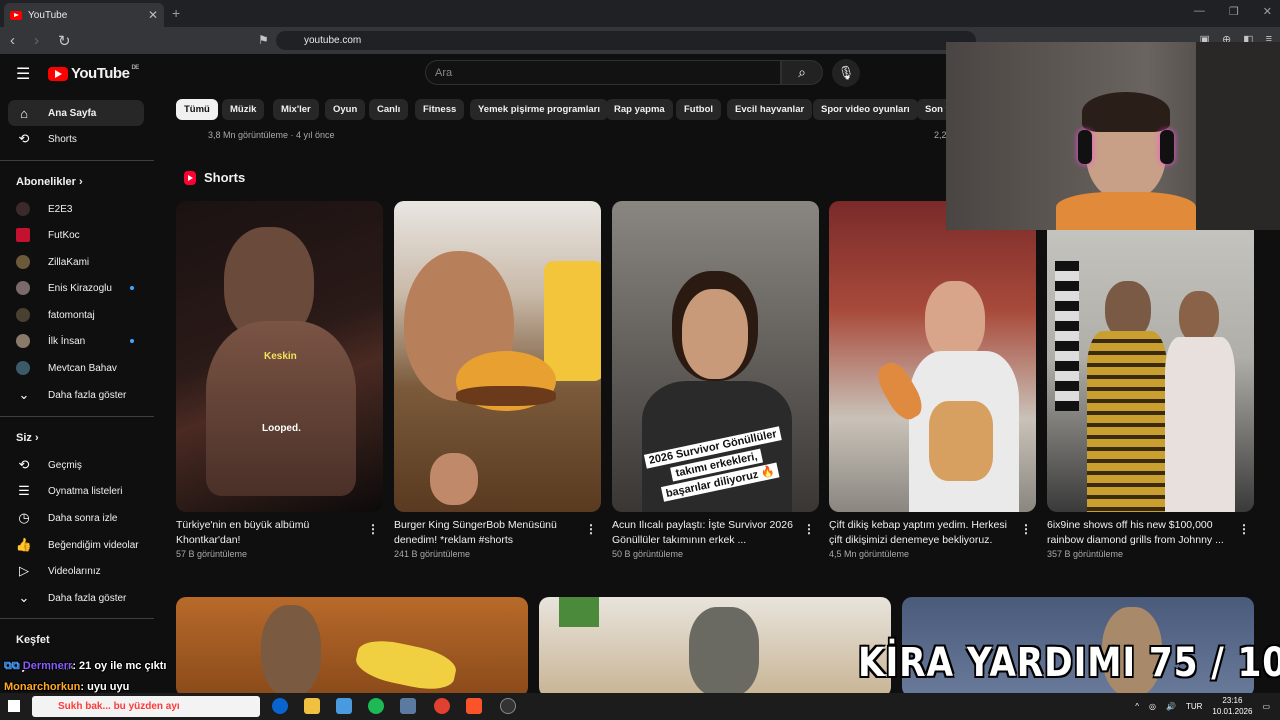 This screenshot has width=1280, height=720. I want to click on youtube-logo: YouTube DE, so click(93, 73).